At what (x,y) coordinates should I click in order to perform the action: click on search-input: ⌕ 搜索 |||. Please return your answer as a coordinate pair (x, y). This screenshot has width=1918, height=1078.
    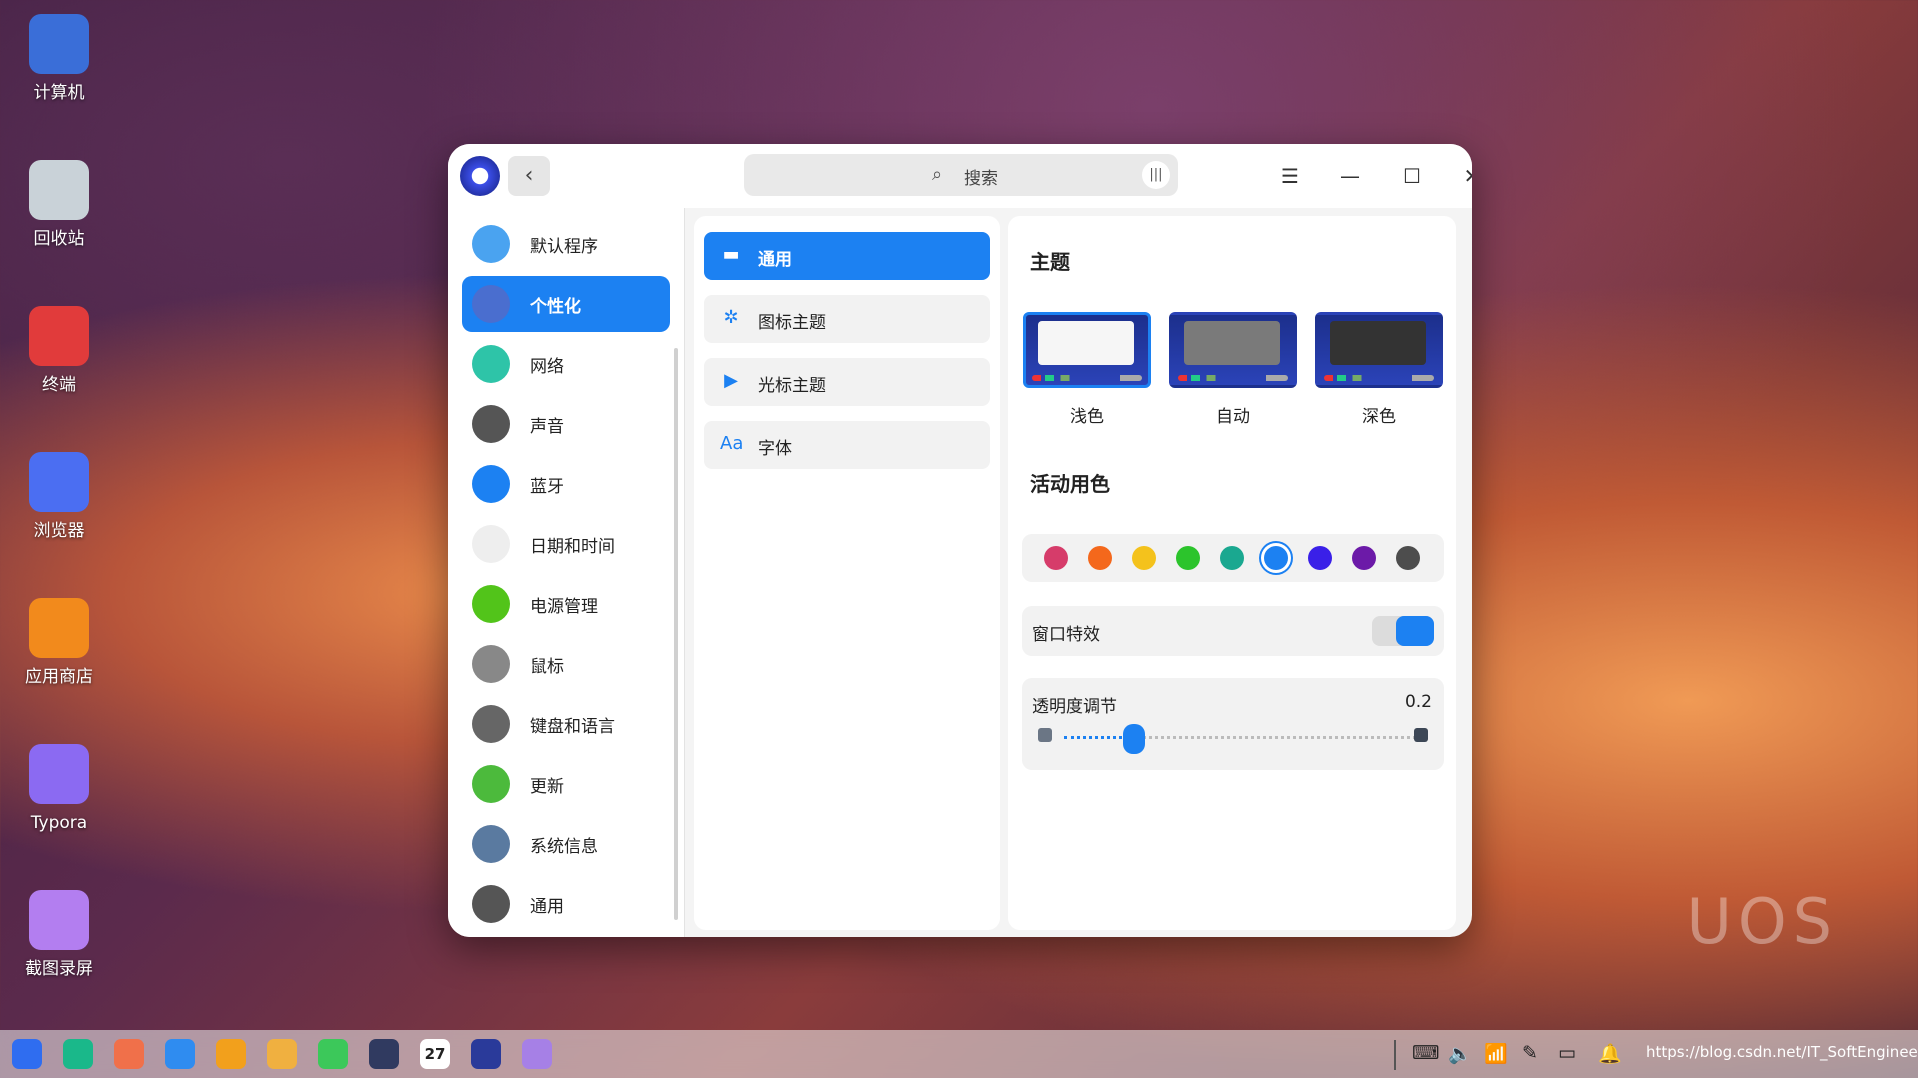
    Looking at the image, I should click on (961, 175).